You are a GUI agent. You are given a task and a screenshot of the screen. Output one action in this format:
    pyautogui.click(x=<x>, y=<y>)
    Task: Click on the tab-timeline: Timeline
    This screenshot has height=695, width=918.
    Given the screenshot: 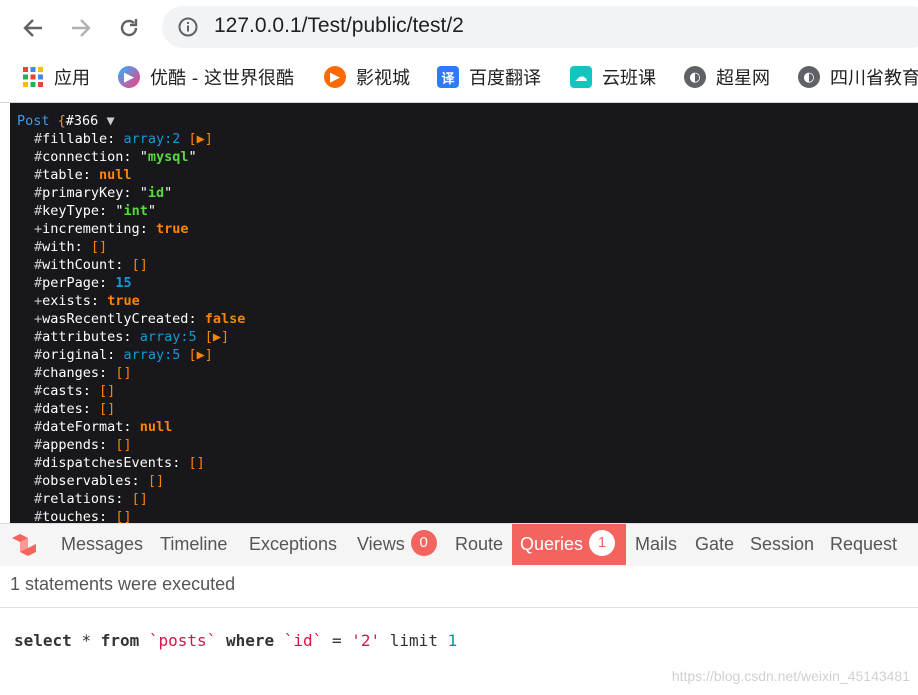 What is the action you would take?
    pyautogui.click(x=193, y=544)
    